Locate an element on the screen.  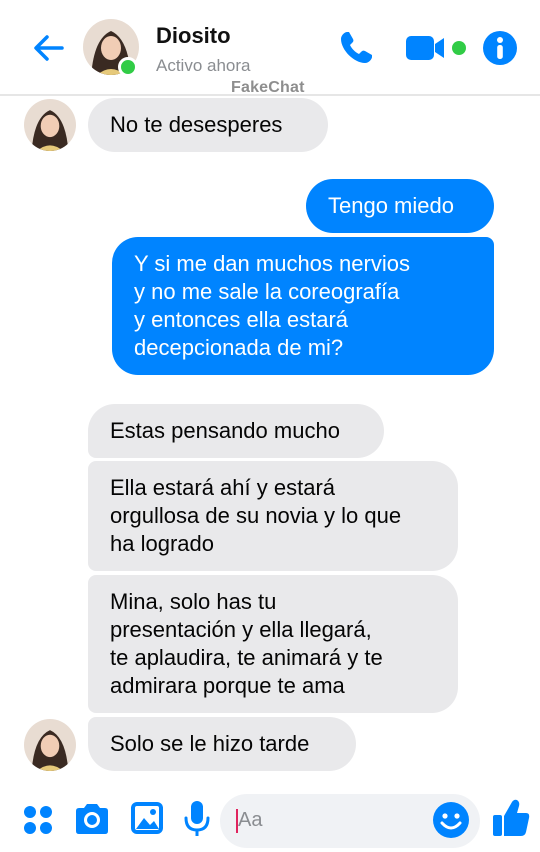
message-bubble-outgoing: Tengo miedo is located at coordinates (400, 206).